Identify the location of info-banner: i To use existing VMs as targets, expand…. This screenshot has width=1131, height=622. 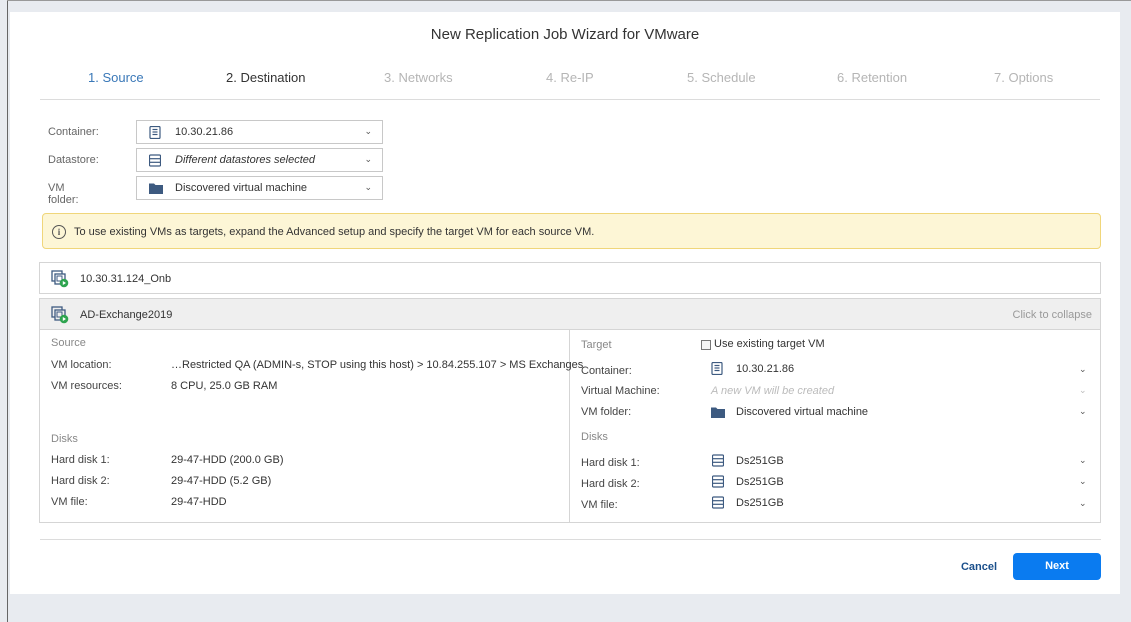
(571, 231).